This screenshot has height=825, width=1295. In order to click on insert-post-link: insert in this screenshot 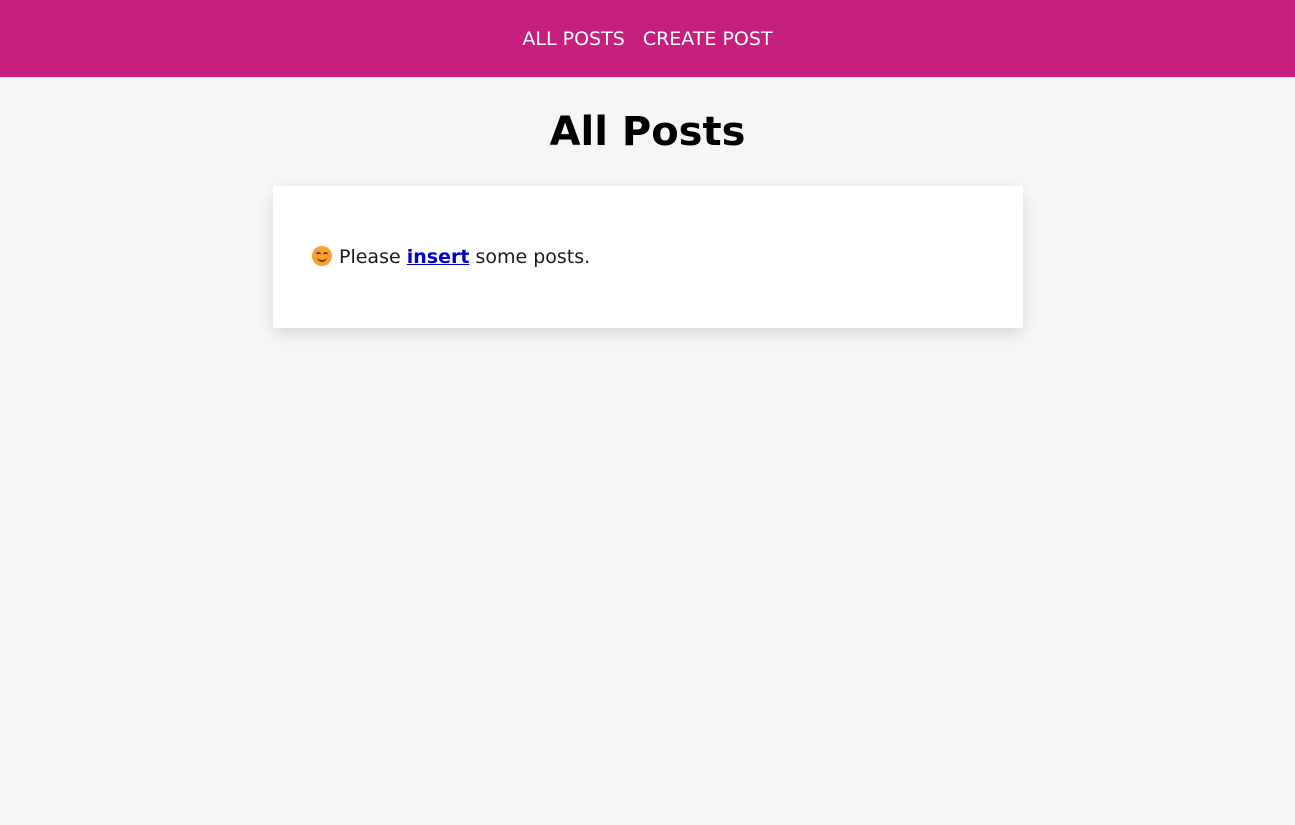, I will do `click(438, 257)`.